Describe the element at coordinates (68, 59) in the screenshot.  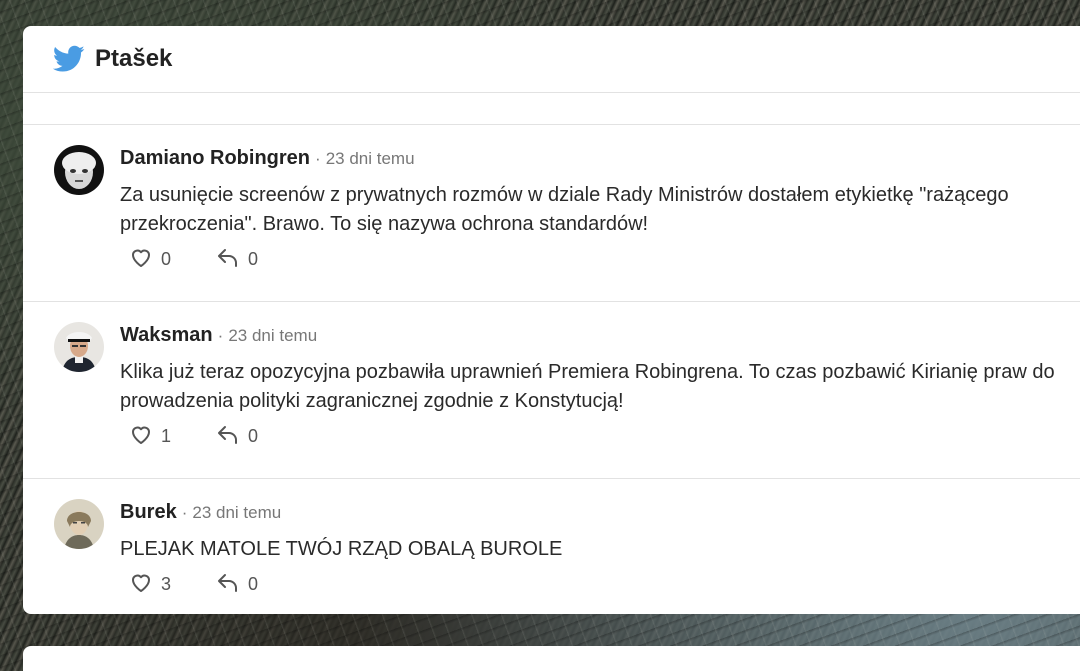
I see `bird-icon` at that location.